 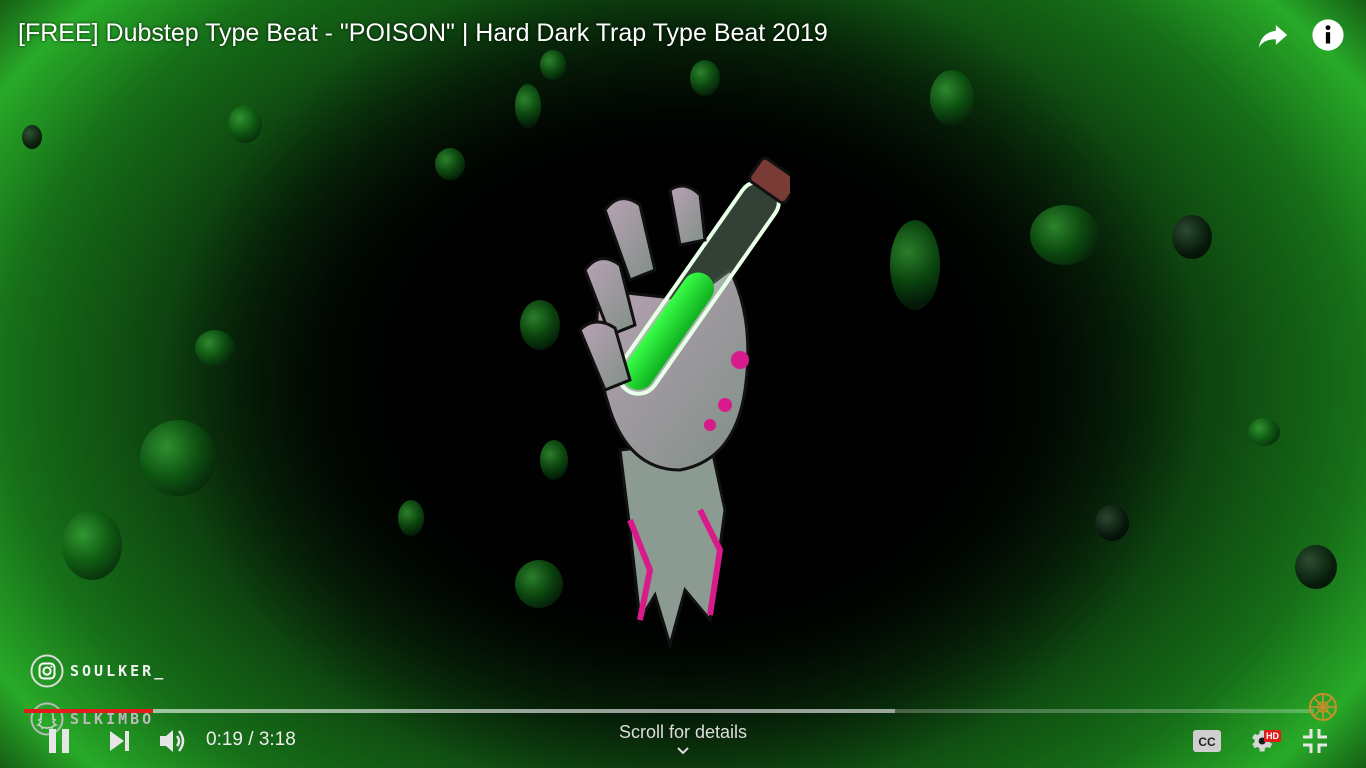 What do you see at coordinates (1315, 741) in the screenshot?
I see `exit-fullscreen-icon` at bounding box center [1315, 741].